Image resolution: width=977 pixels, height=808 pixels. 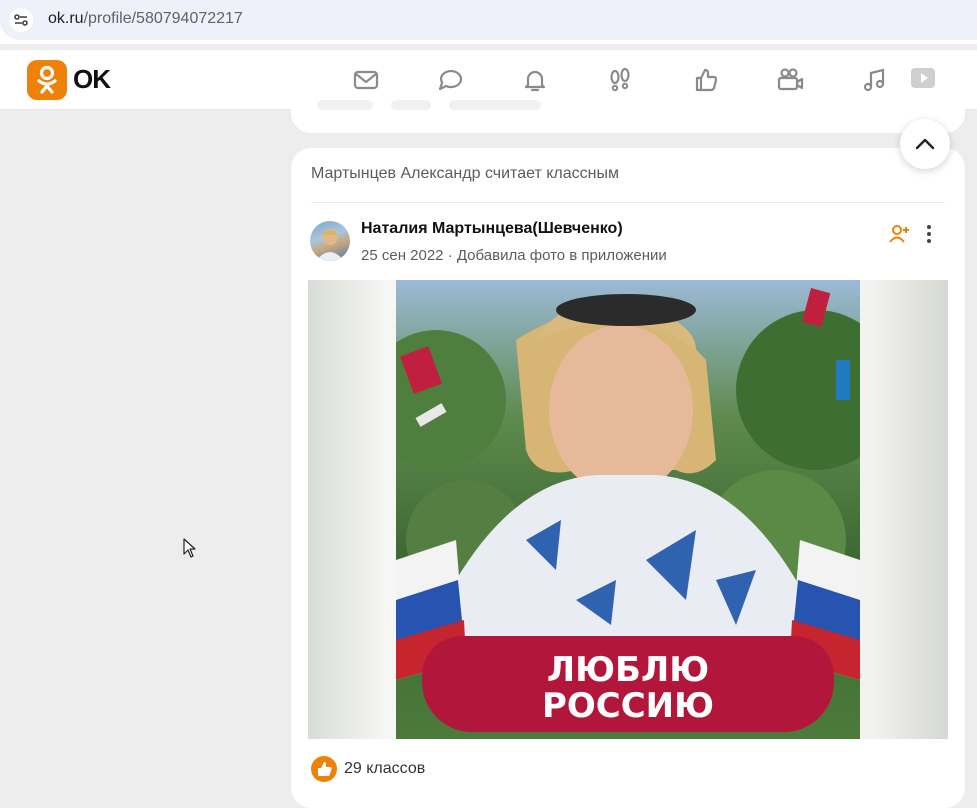 What do you see at coordinates (875, 80) in the screenshot?
I see `music-icon` at bounding box center [875, 80].